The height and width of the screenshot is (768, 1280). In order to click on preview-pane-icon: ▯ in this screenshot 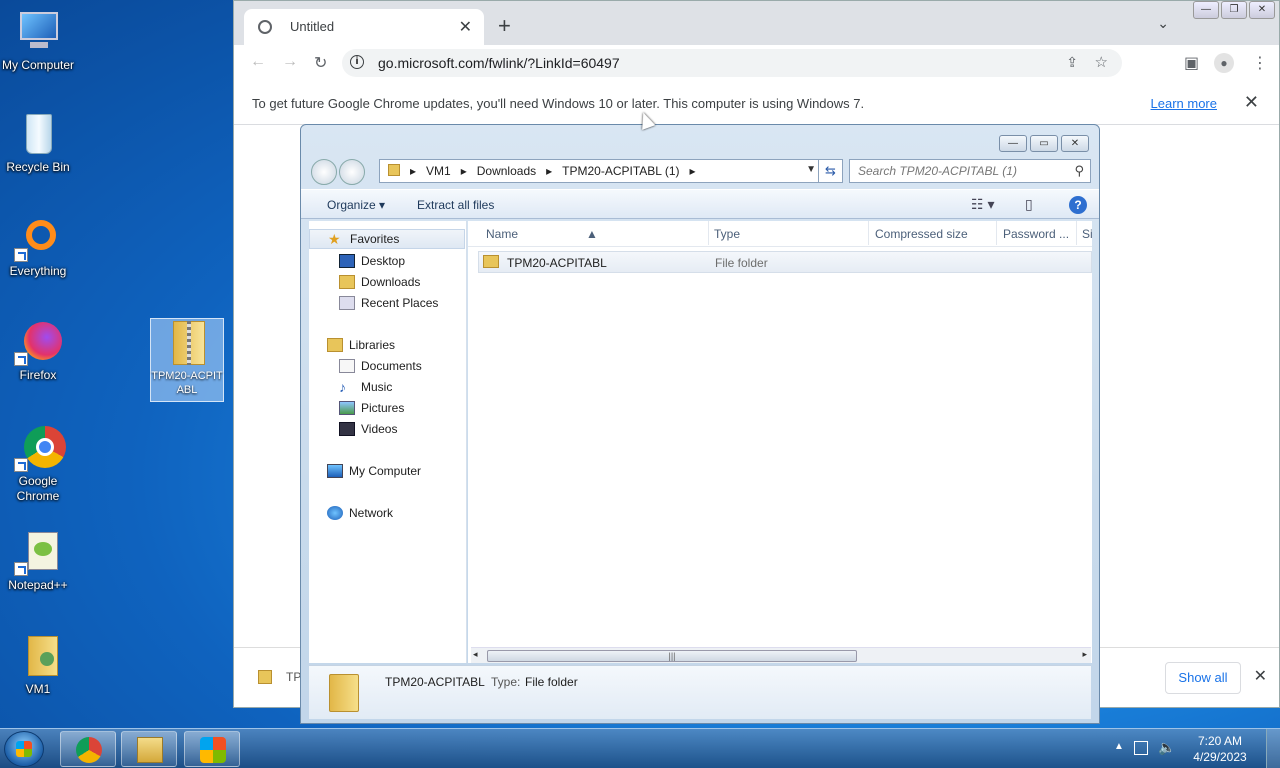, I will do `click(1029, 204)`.